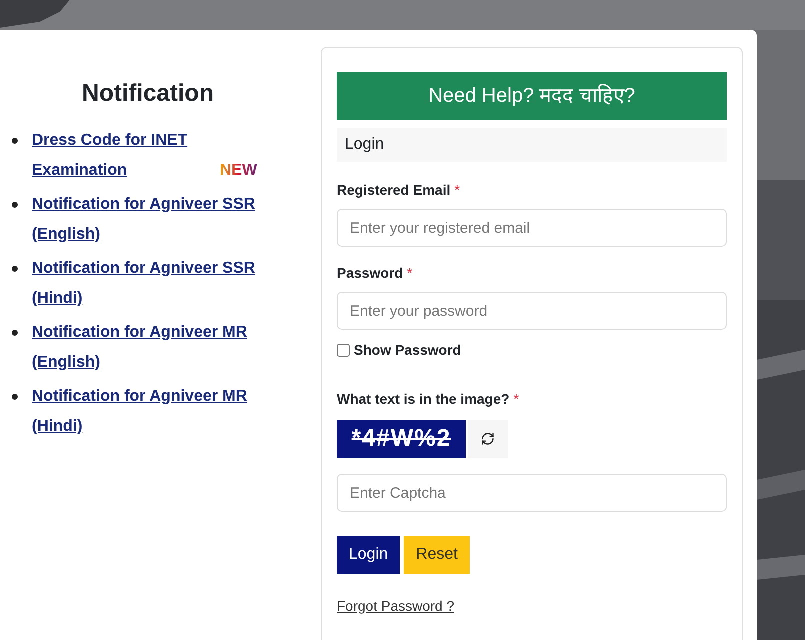 This screenshot has width=805, height=640. What do you see at coordinates (532, 311) in the screenshot?
I see `input-field: Enter your password` at bounding box center [532, 311].